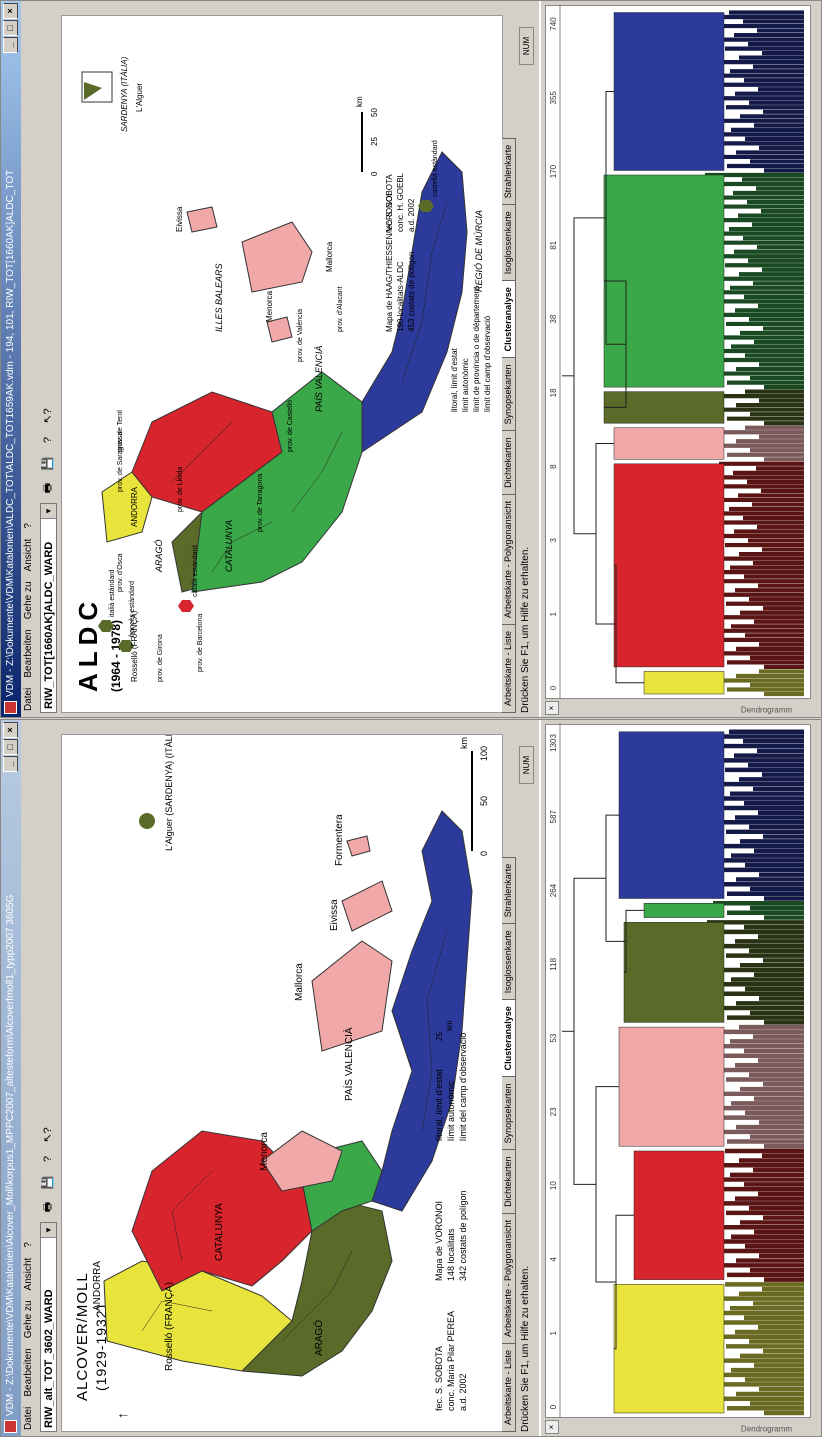  I want to click on scale-small-25: 25, so click(439, 1036).